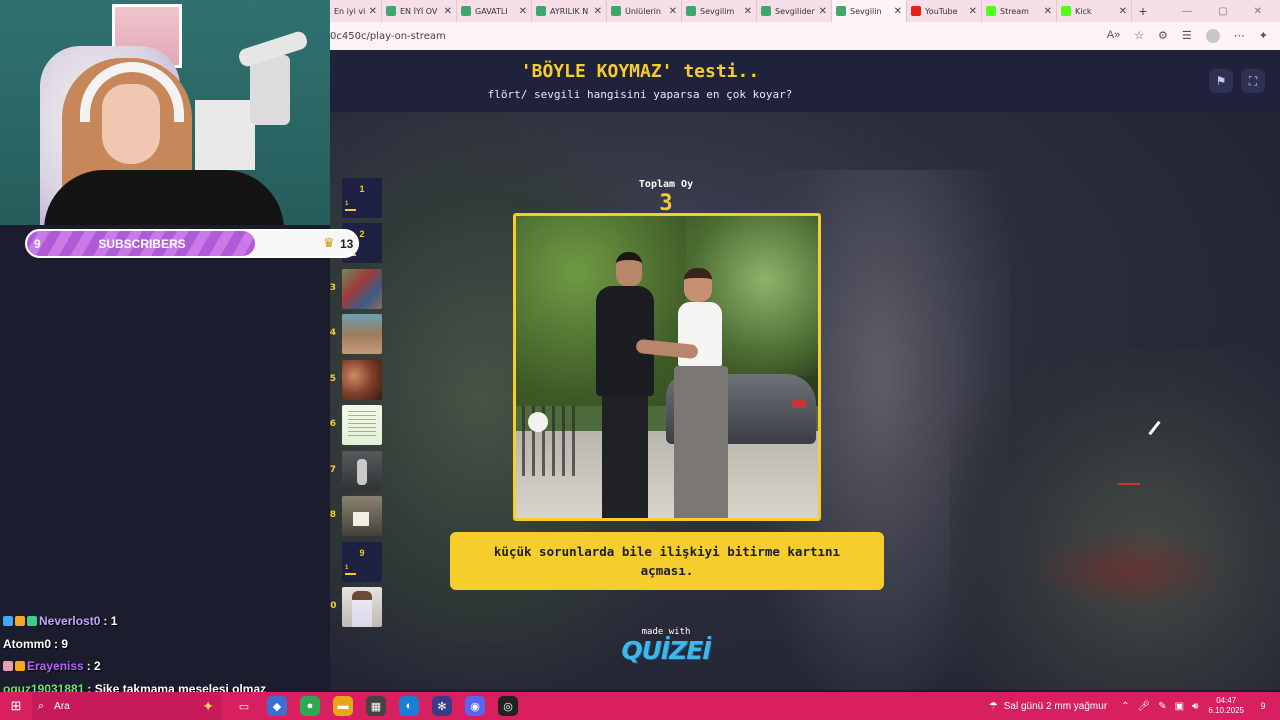 The image size is (1280, 720). I want to click on url-text: 0c450c/play-on-stream, so click(388, 36).